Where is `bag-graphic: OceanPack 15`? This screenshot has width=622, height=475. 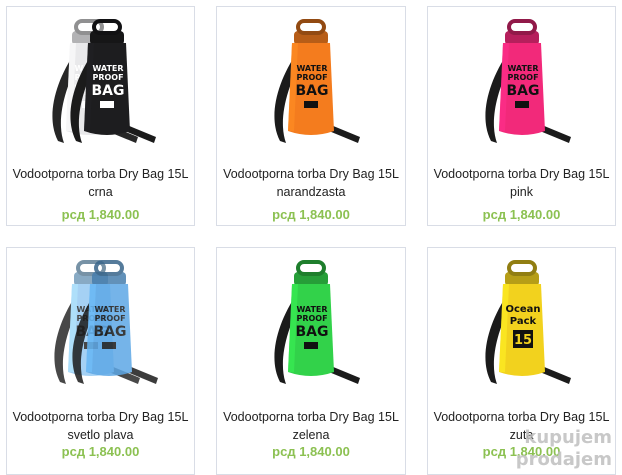 bag-graphic: OceanPack 15 is located at coordinates (527, 322).